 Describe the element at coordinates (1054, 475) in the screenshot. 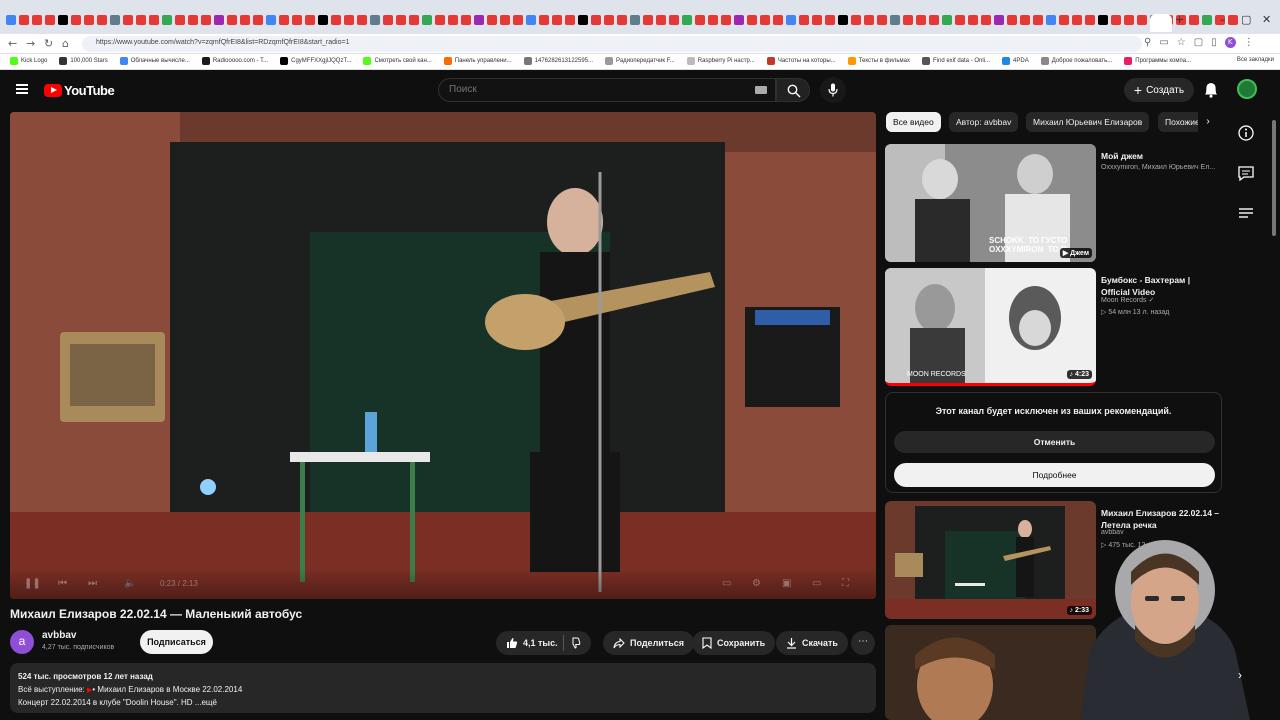

I see `learn-more-button: Подробнее` at that location.